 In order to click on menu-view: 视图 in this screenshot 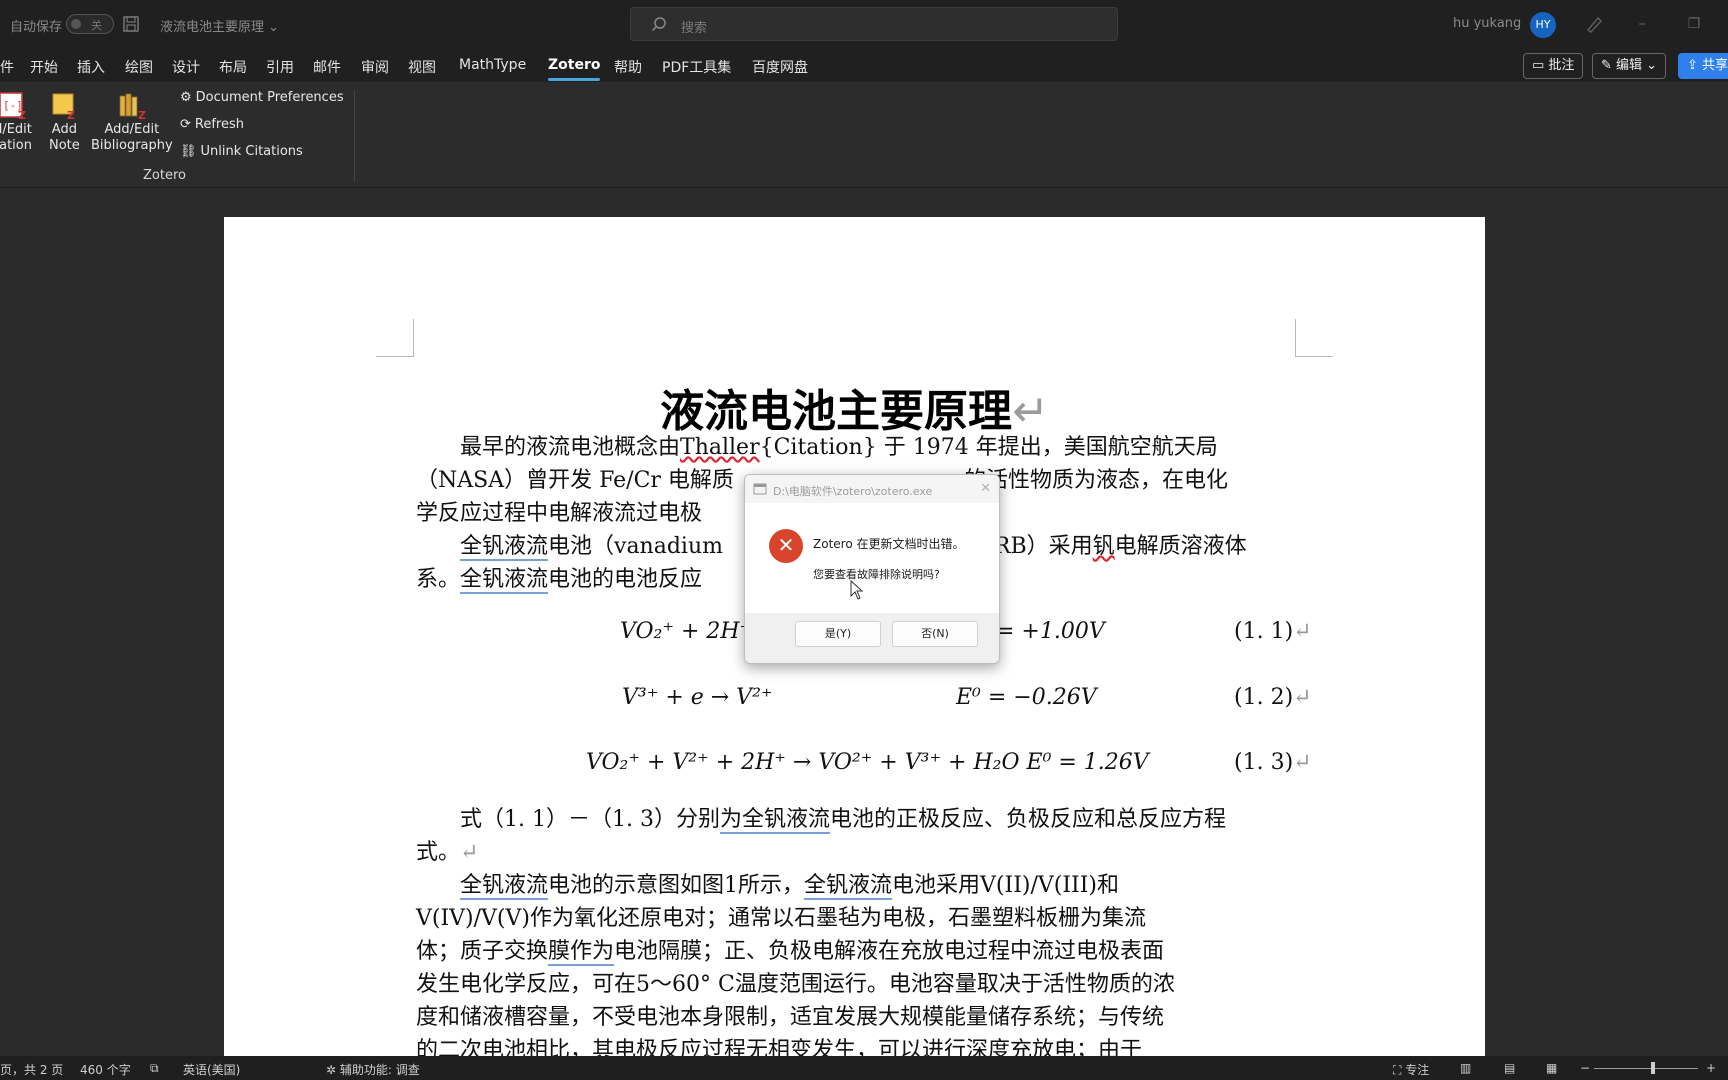, I will do `click(422, 67)`.